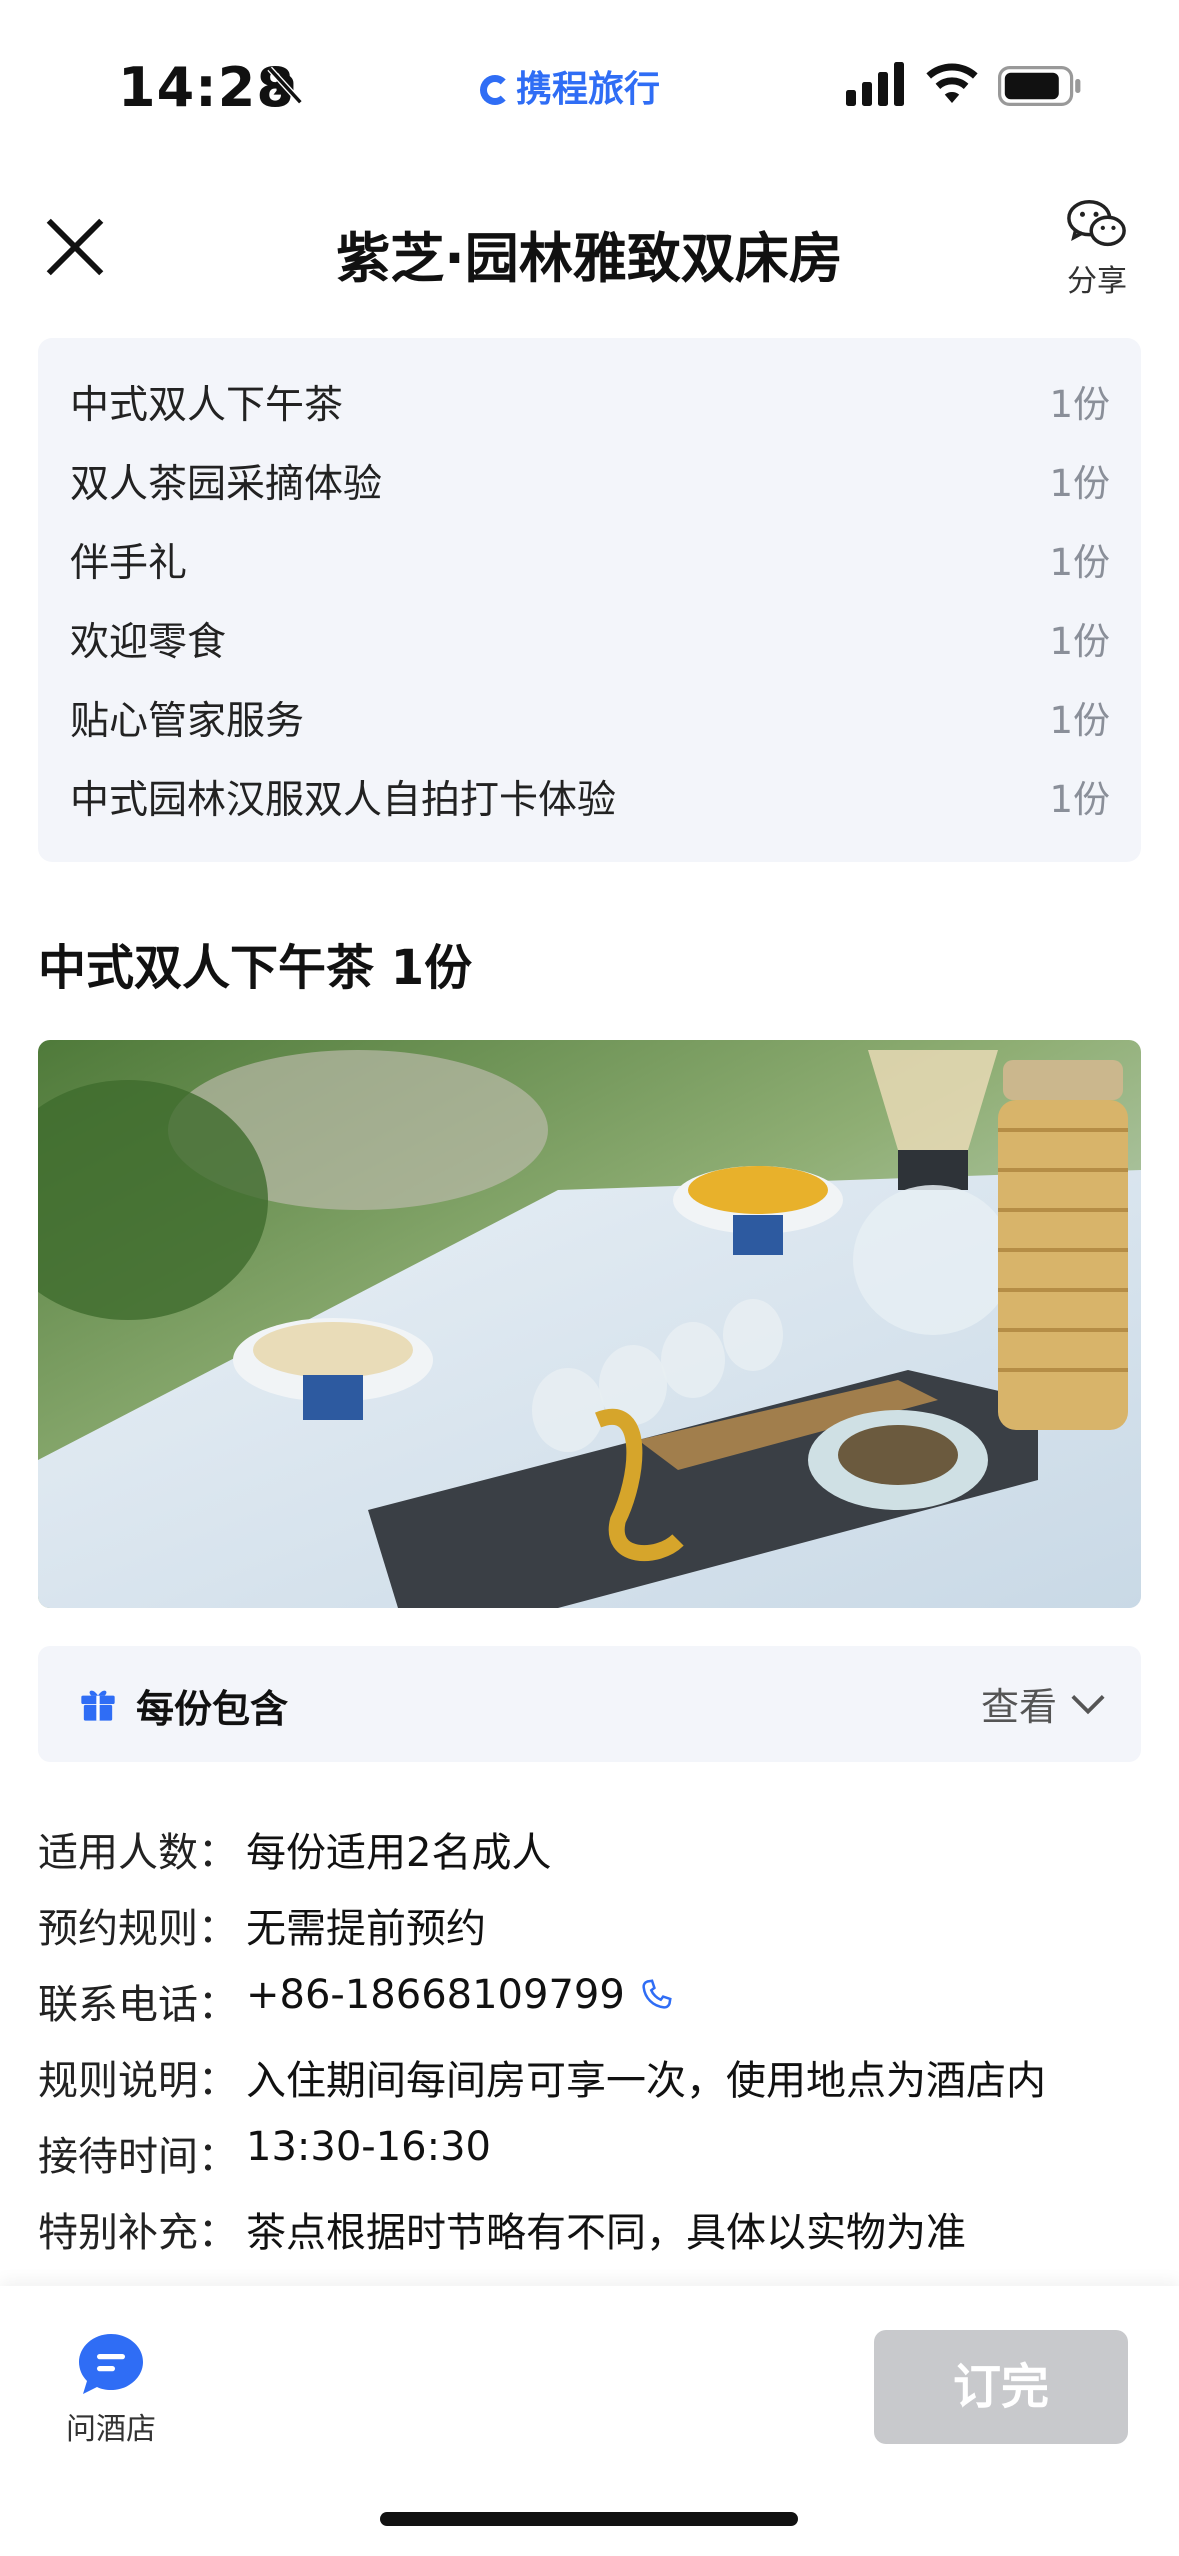  Describe the element at coordinates (588, 89) in the screenshot. I see `brand-name: 携程旅行` at that location.